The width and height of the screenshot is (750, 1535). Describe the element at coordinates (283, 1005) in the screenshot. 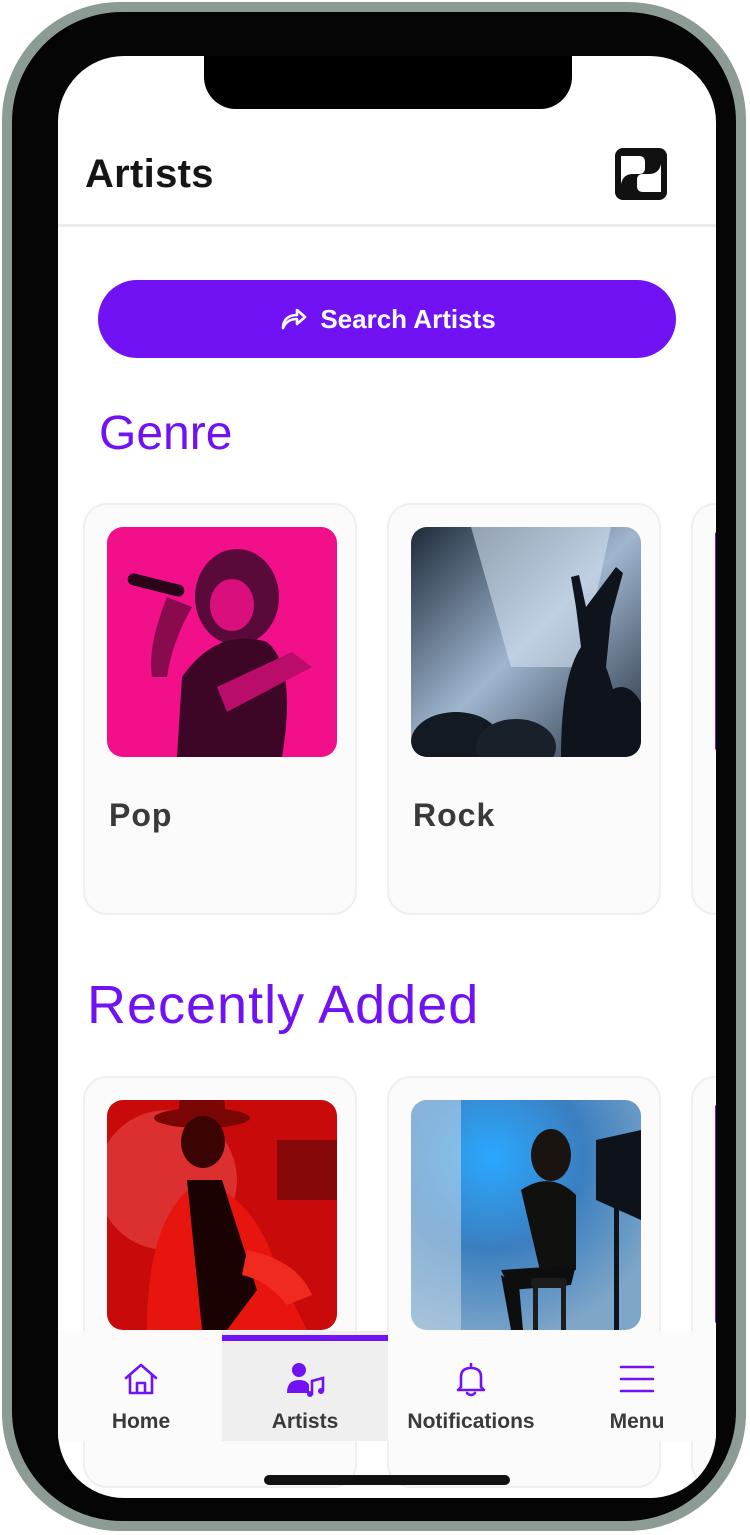

I see `recently-added-heading: Recently Added` at that location.